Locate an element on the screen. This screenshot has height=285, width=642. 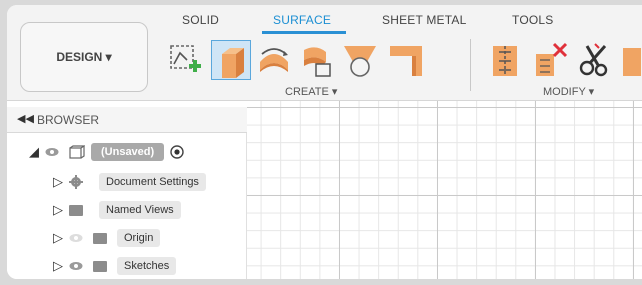
collapse-panel-icon: ◀◀ is located at coordinates (25, 118).